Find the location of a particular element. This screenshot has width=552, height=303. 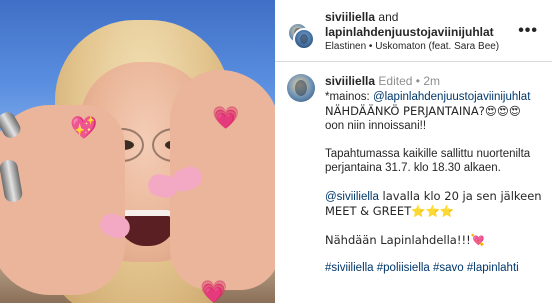

and-text: and is located at coordinates (388, 17).